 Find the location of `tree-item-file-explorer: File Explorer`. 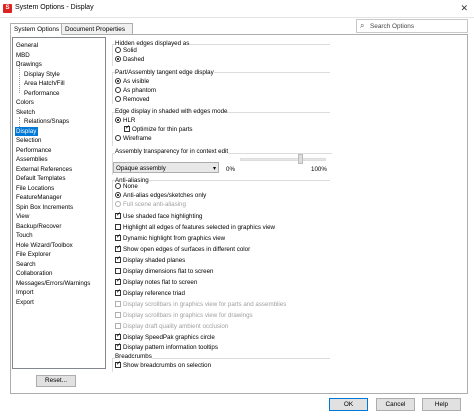

tree-item-file-explorer: File Explorer is located at coordinates (34, 254).